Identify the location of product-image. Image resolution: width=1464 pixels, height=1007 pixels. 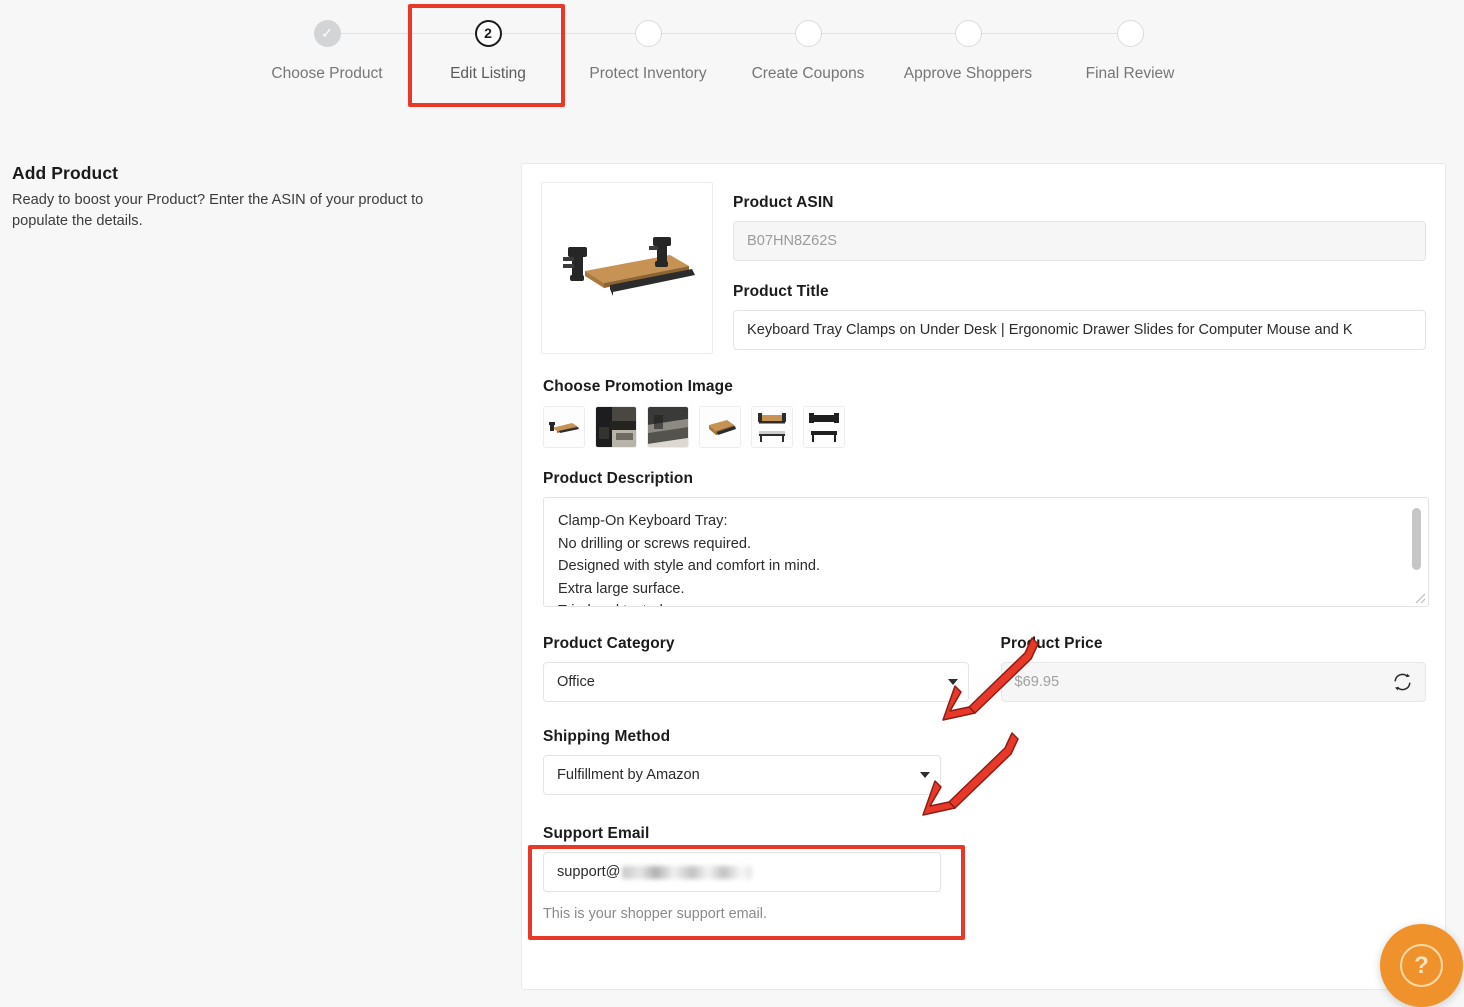
(627, 268).